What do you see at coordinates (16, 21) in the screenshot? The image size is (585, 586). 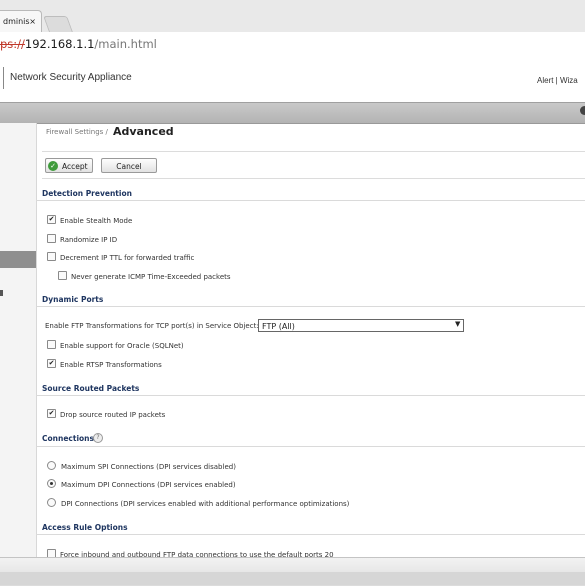 I see `browser-tab-title: dminis` at bounding box center [16, 21].